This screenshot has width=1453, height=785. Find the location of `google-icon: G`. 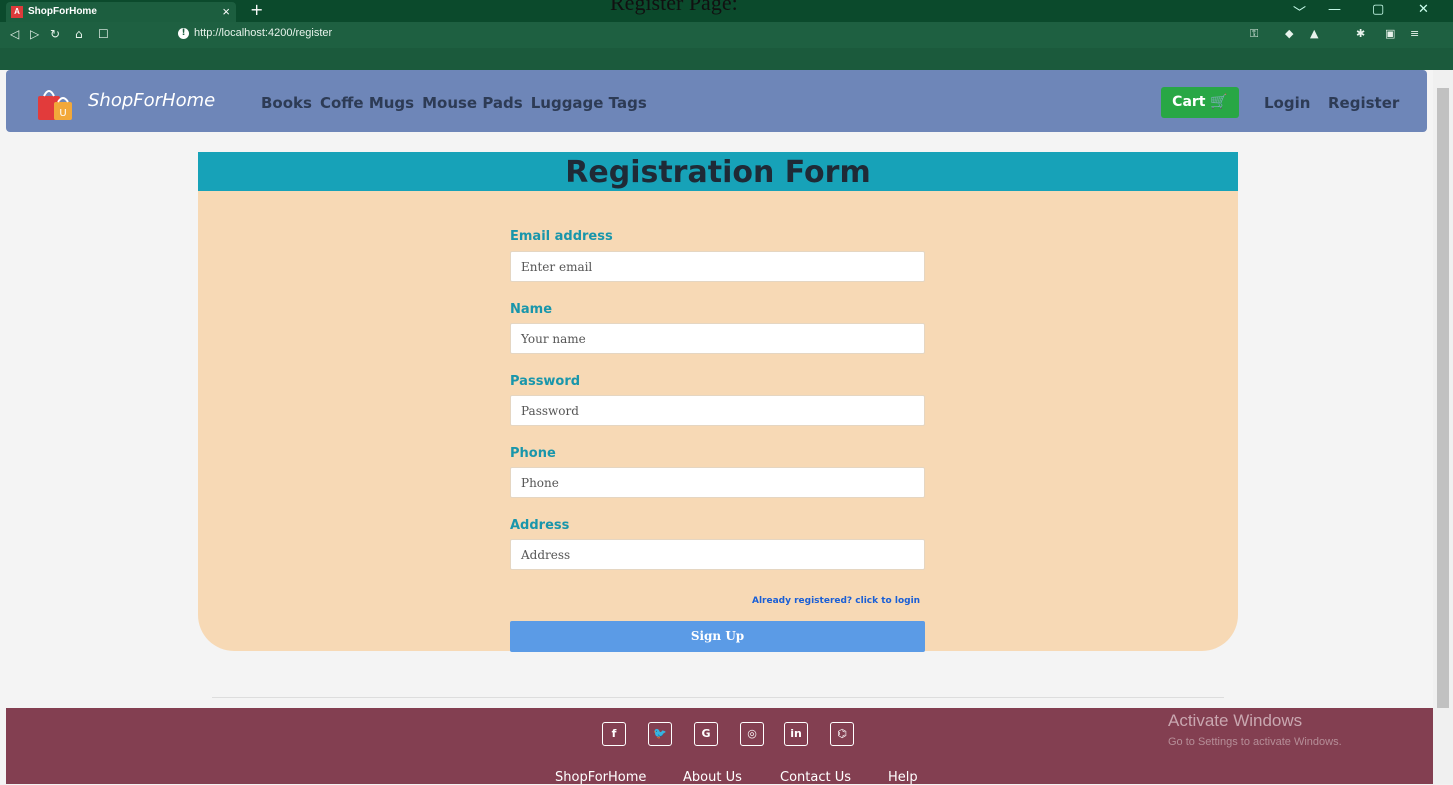

google-icon: G is located at coordinates (706, 734).